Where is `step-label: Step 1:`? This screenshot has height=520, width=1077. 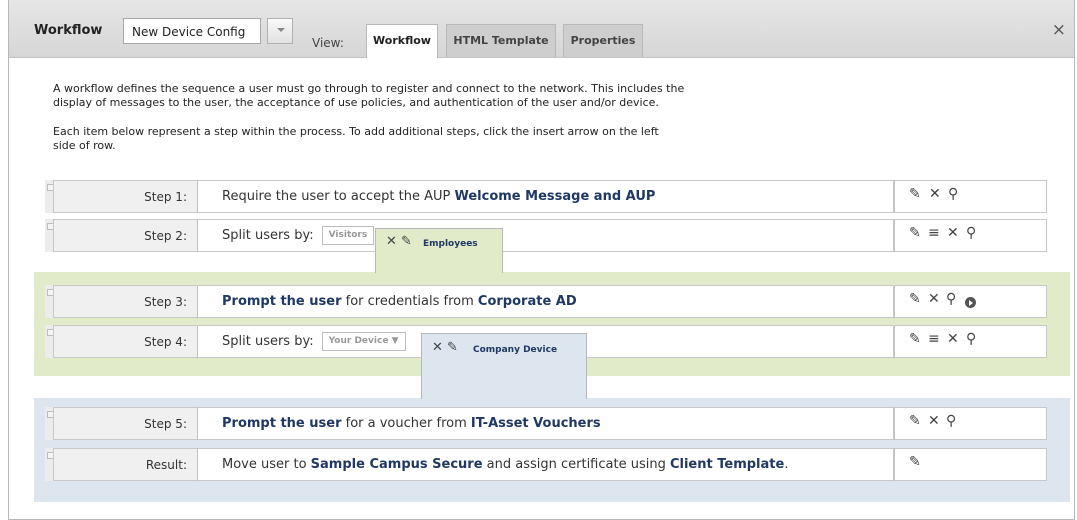 step-label: Step 1: is located at coordinates (125, 196).